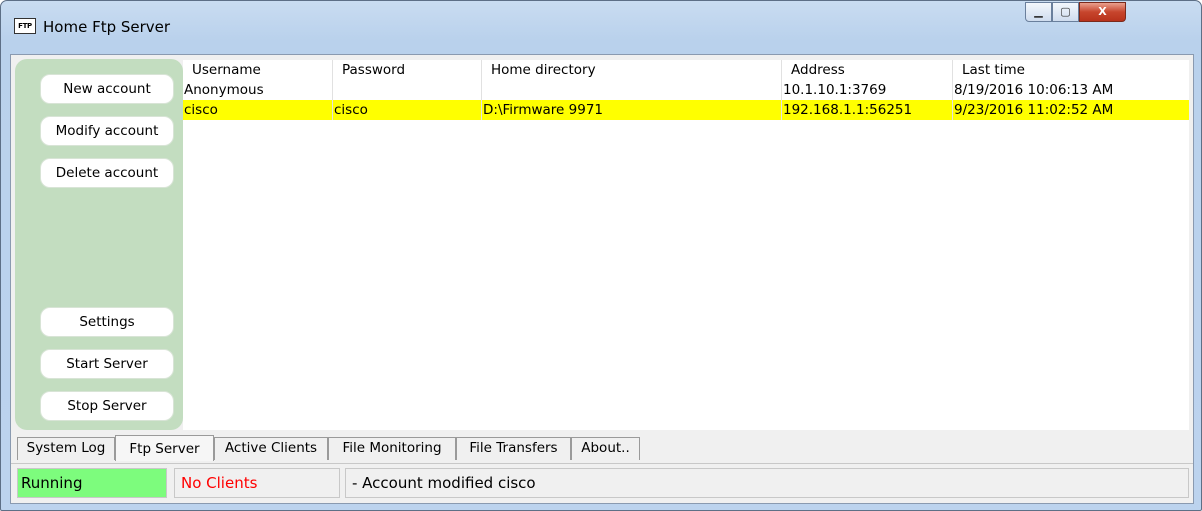  I want to click on minimize-button: ▁, so click(1038, 12).